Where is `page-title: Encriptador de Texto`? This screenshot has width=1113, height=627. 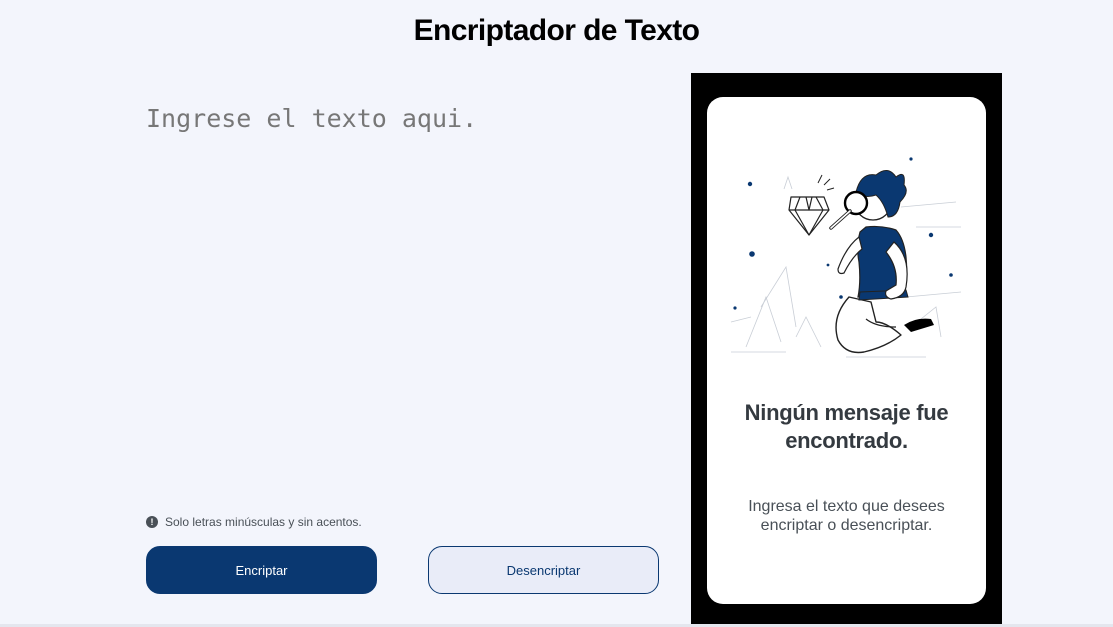
page-title: Encriptador de Texto is located at coordinates (556, 30).